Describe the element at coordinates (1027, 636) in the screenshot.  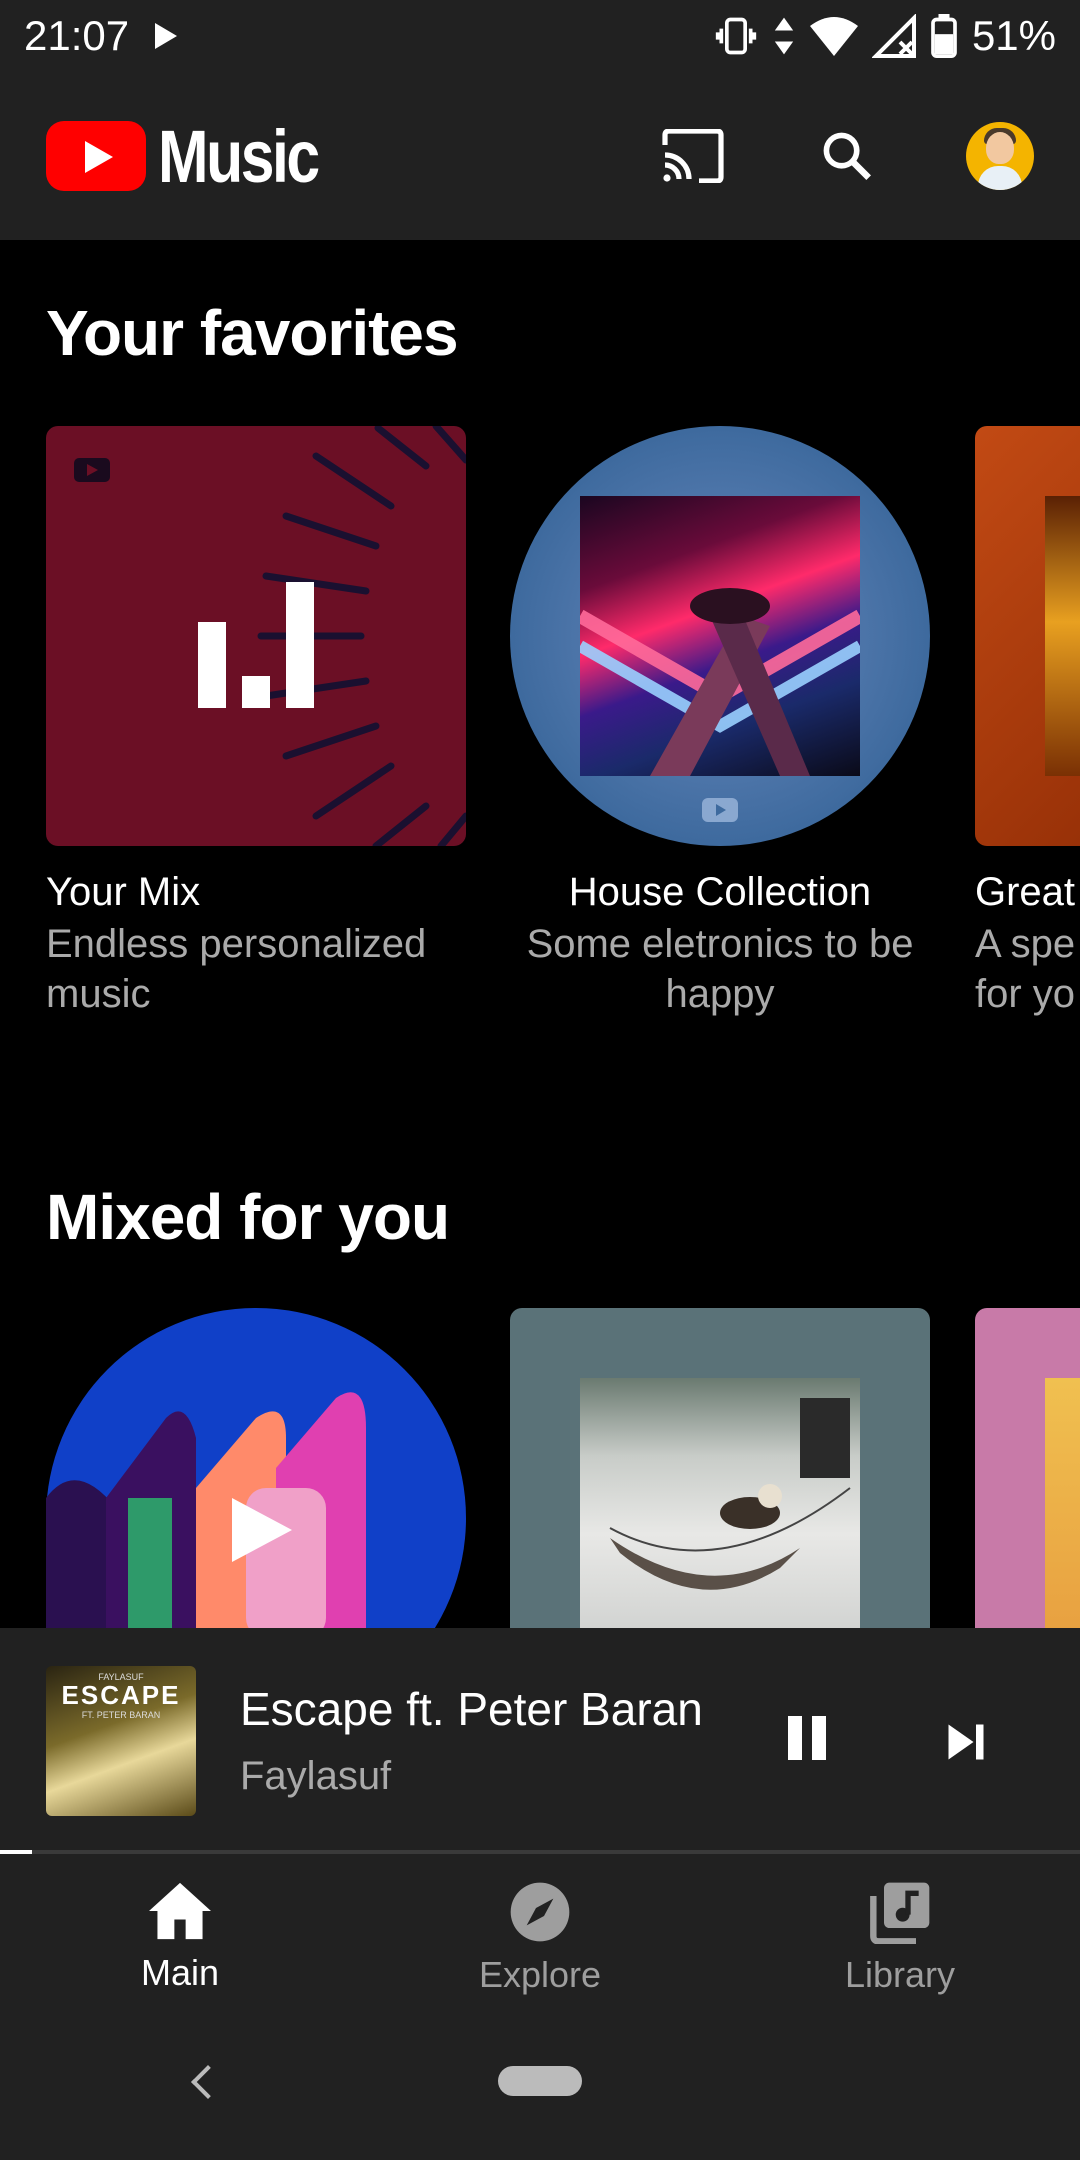
I see `partial-card-art` at that location.